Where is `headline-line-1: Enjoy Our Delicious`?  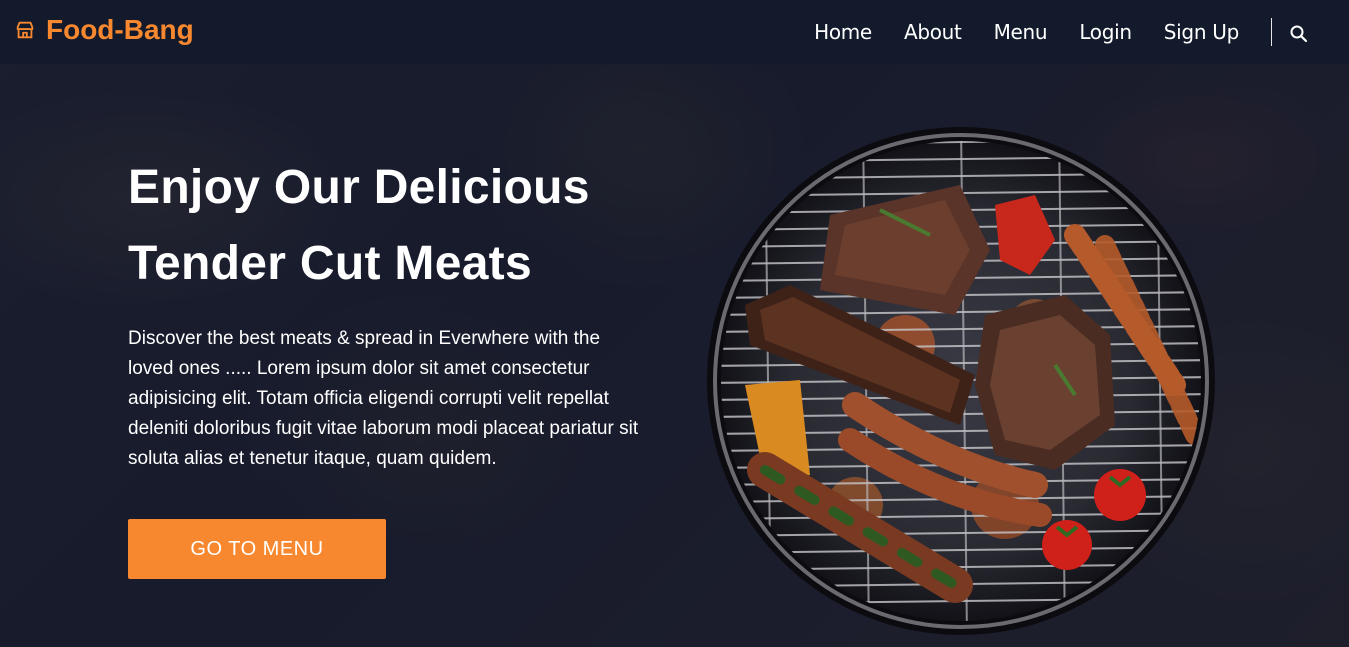 headline-line-1: Enjoy Our Delicious is located at coordinates (359, 187).